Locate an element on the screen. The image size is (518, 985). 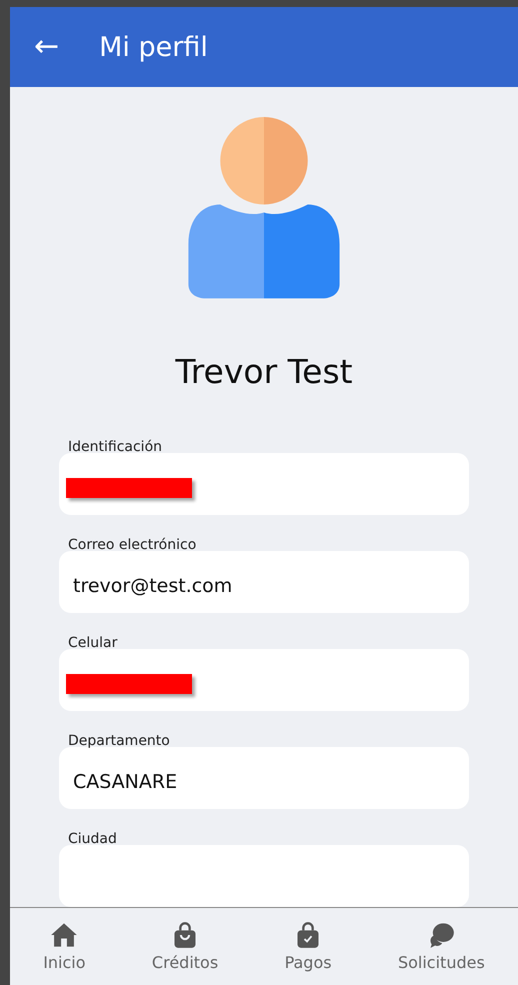
back-button: ← is located at coordinates (47, 47).